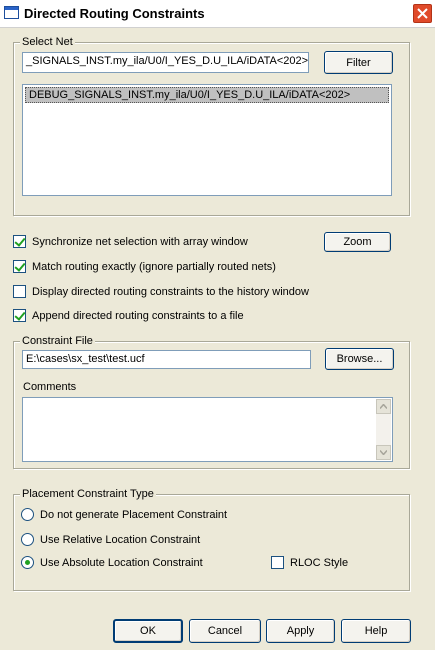  I want to click on comments-label: Comments, so click(50, 387).